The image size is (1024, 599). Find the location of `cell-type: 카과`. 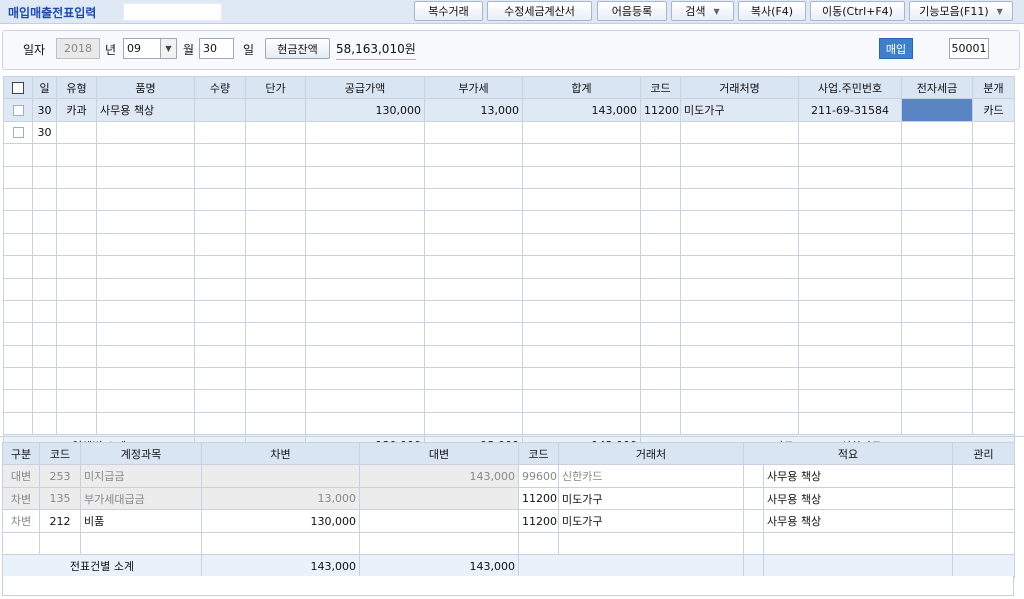

cell-type: 카과 is located at coordinates (76, 110).